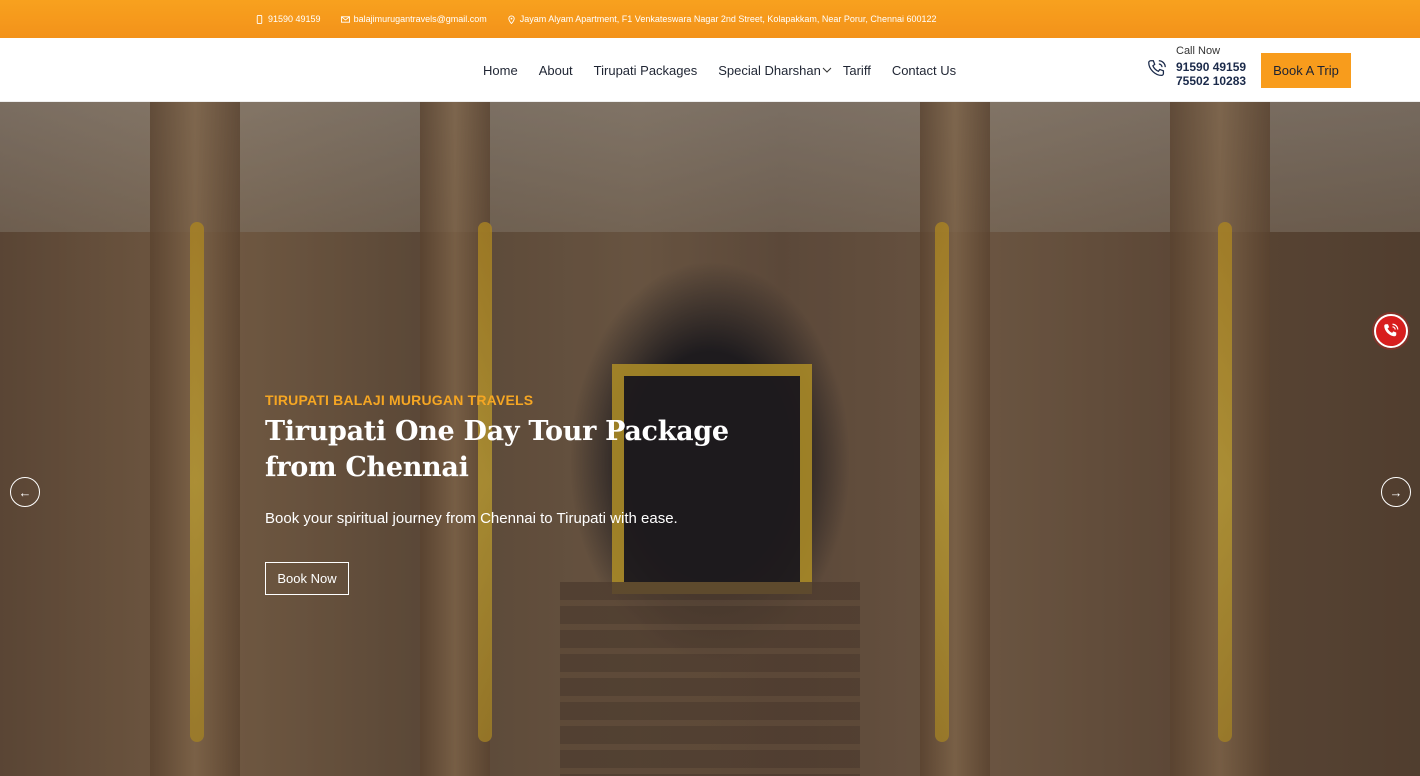 This screenshot has height=776, width=1420. I want to click on slider-next-button: →, so click(1396, 492).